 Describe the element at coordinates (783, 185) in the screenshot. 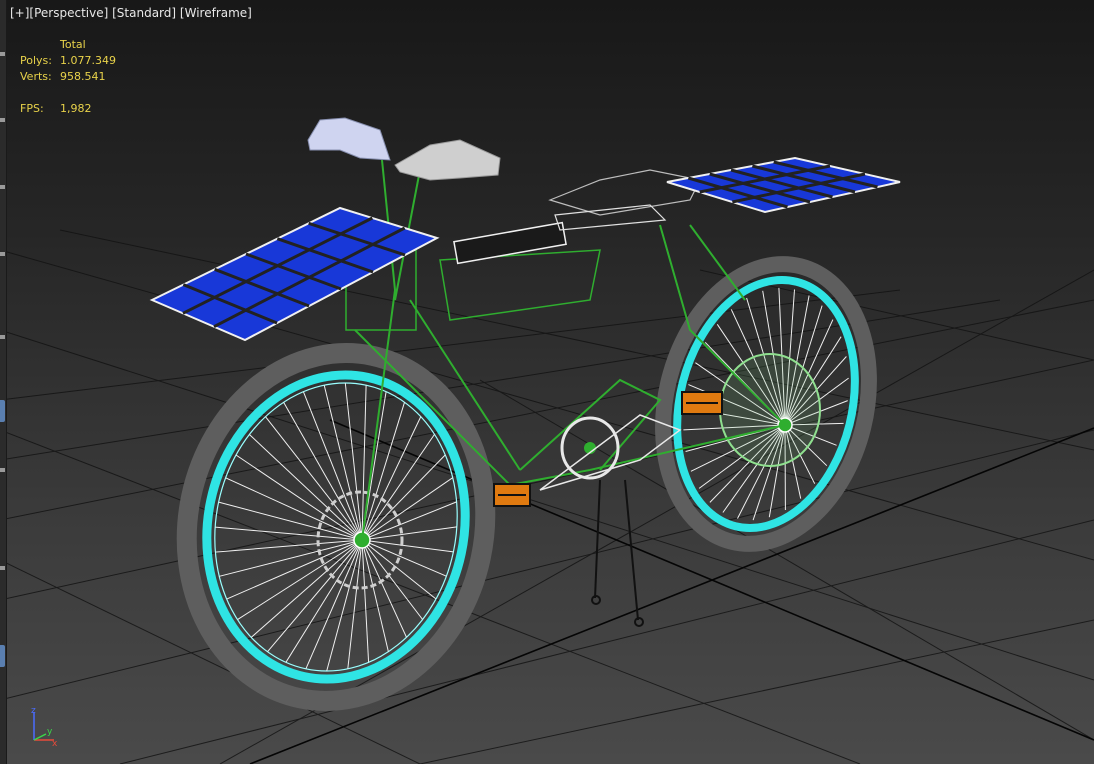

I see `rear-solar-panel` at that location.